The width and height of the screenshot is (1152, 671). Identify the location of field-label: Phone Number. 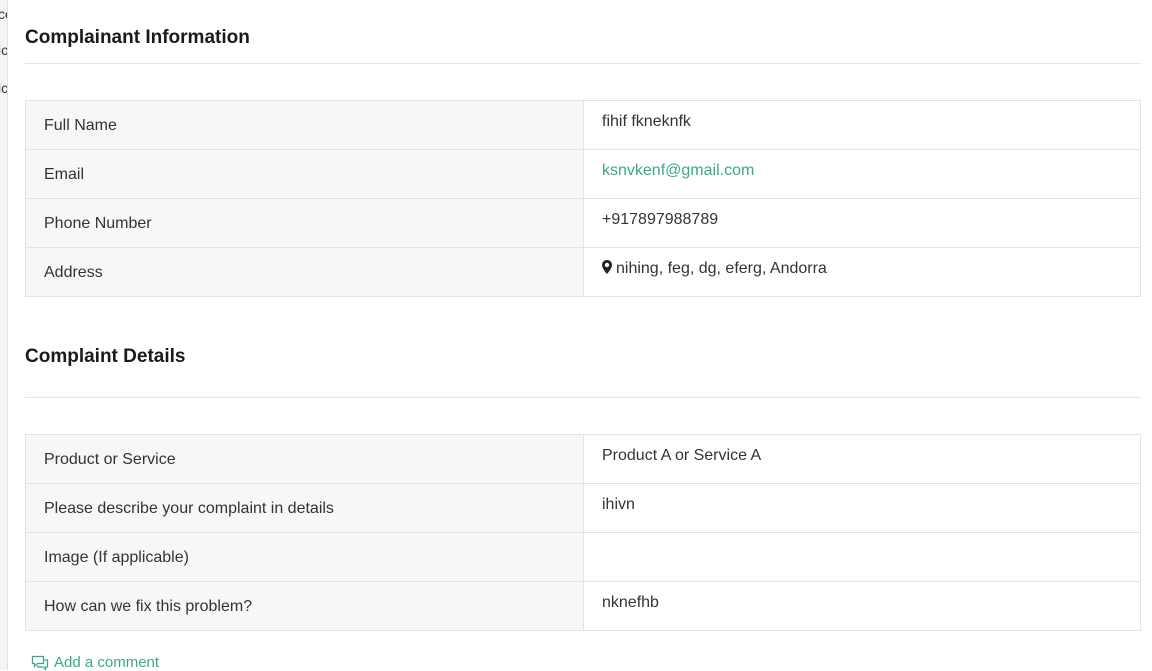
(304, 223).